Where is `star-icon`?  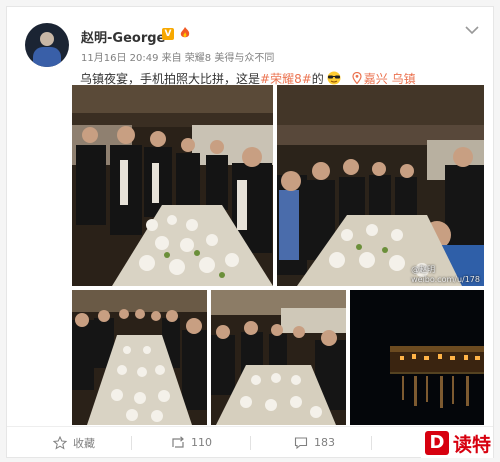 star-icon is located at coordinates (60, 442).